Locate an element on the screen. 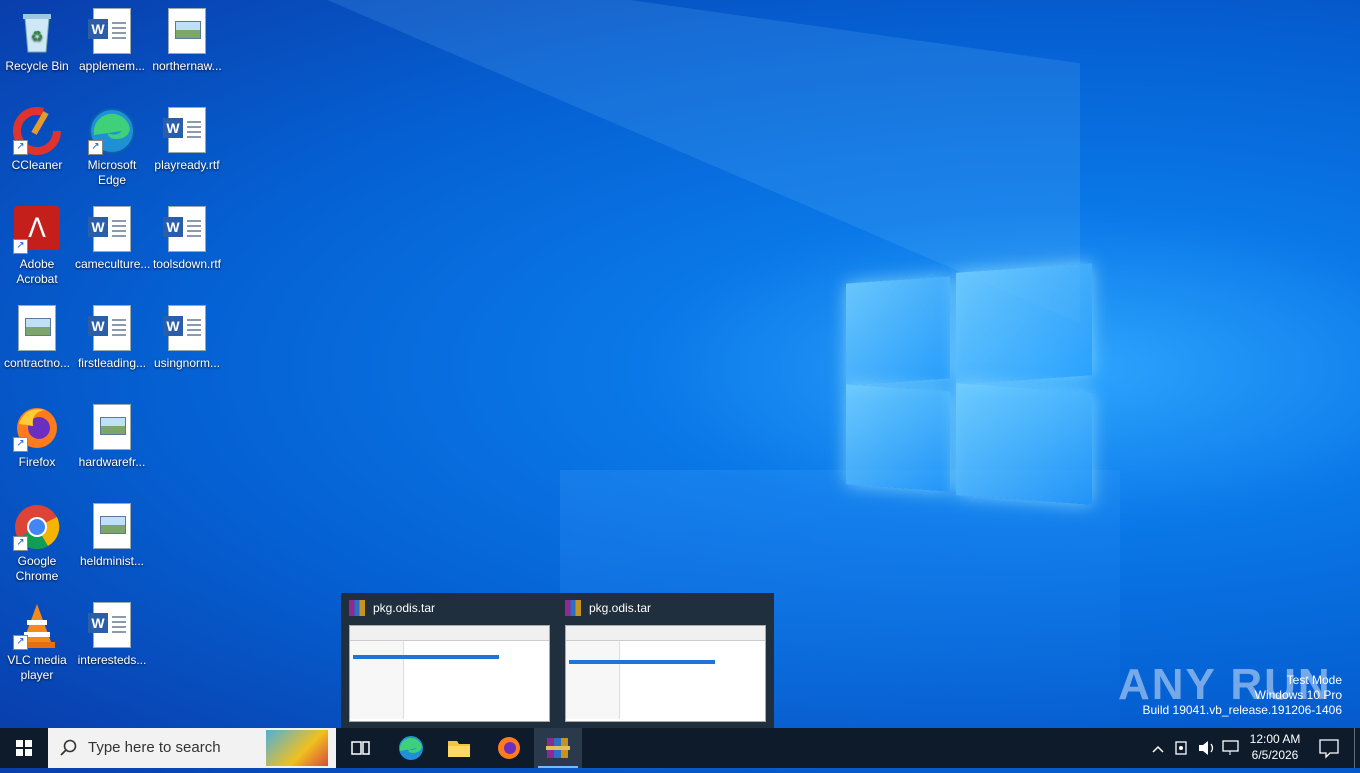 Image resolution: width=1360 pixels, height=773 pixels. desktop-icon-label: CCleaner is located at coordinates (37, 165).